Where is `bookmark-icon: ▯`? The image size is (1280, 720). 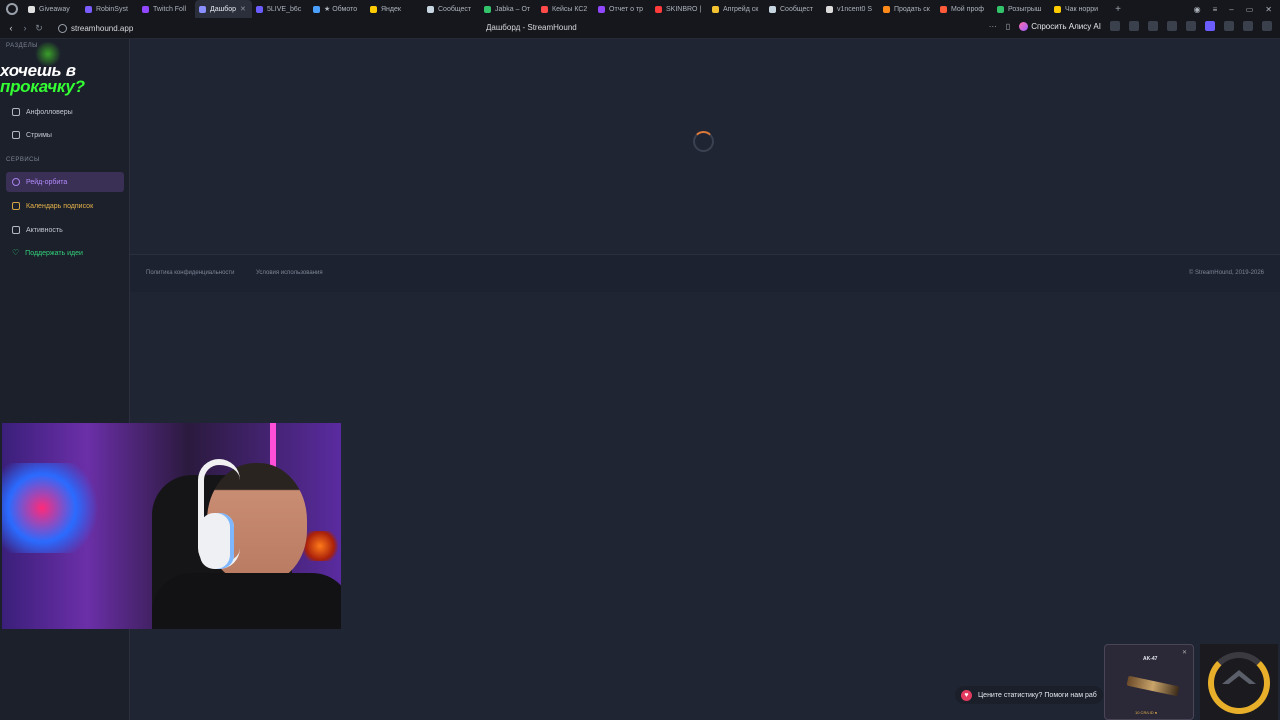 bookmark-icon: ▯ is located at coordinates (1008, 26).